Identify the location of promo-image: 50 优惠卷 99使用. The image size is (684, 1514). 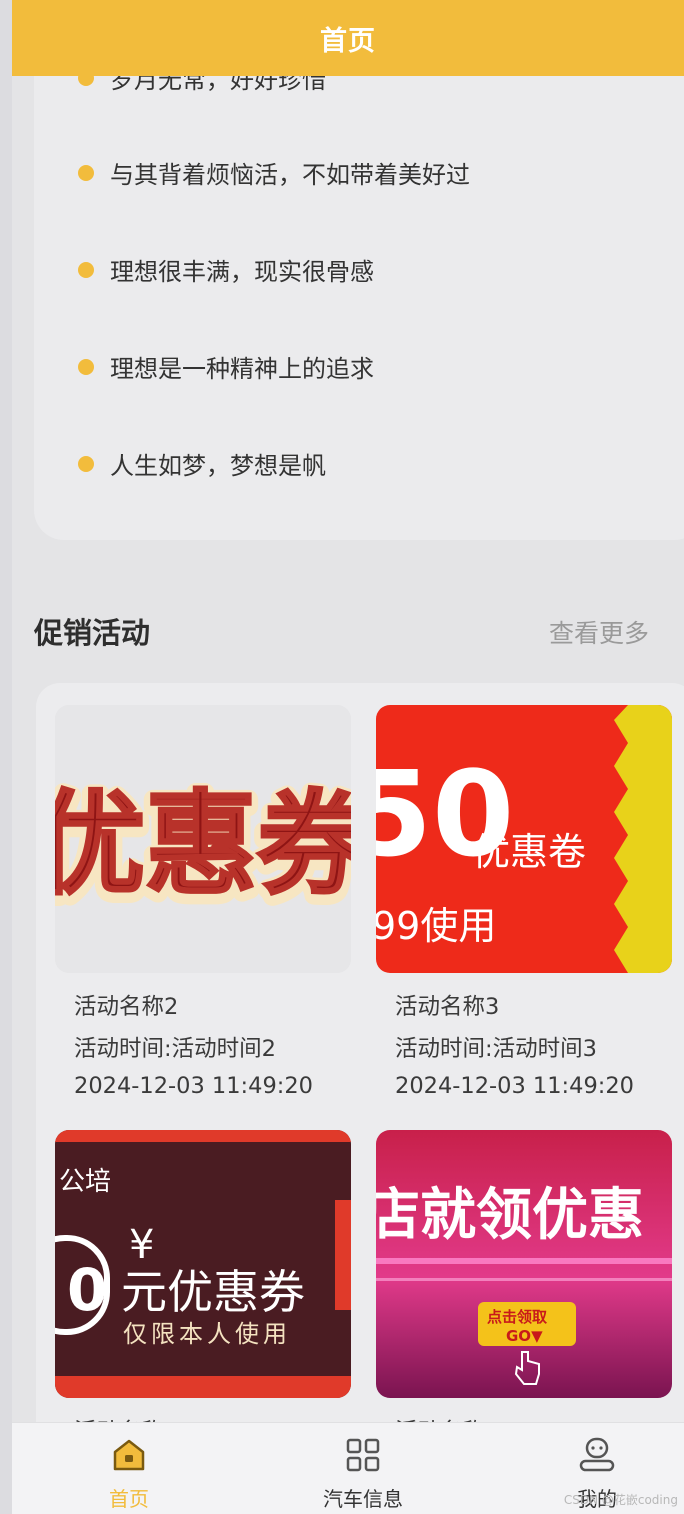
(524, 839).